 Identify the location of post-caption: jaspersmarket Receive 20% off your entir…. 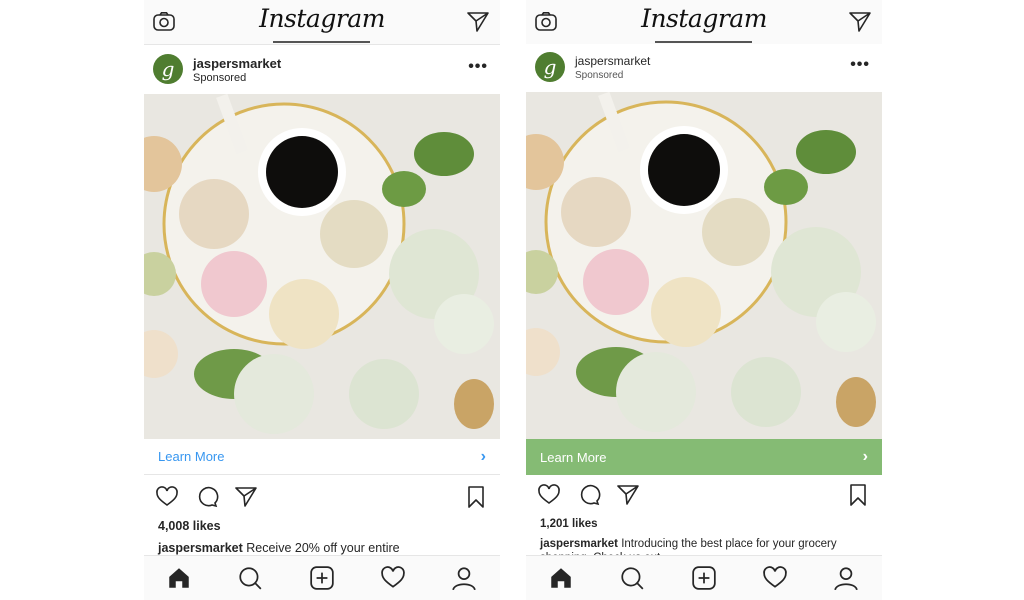
(323, 548).